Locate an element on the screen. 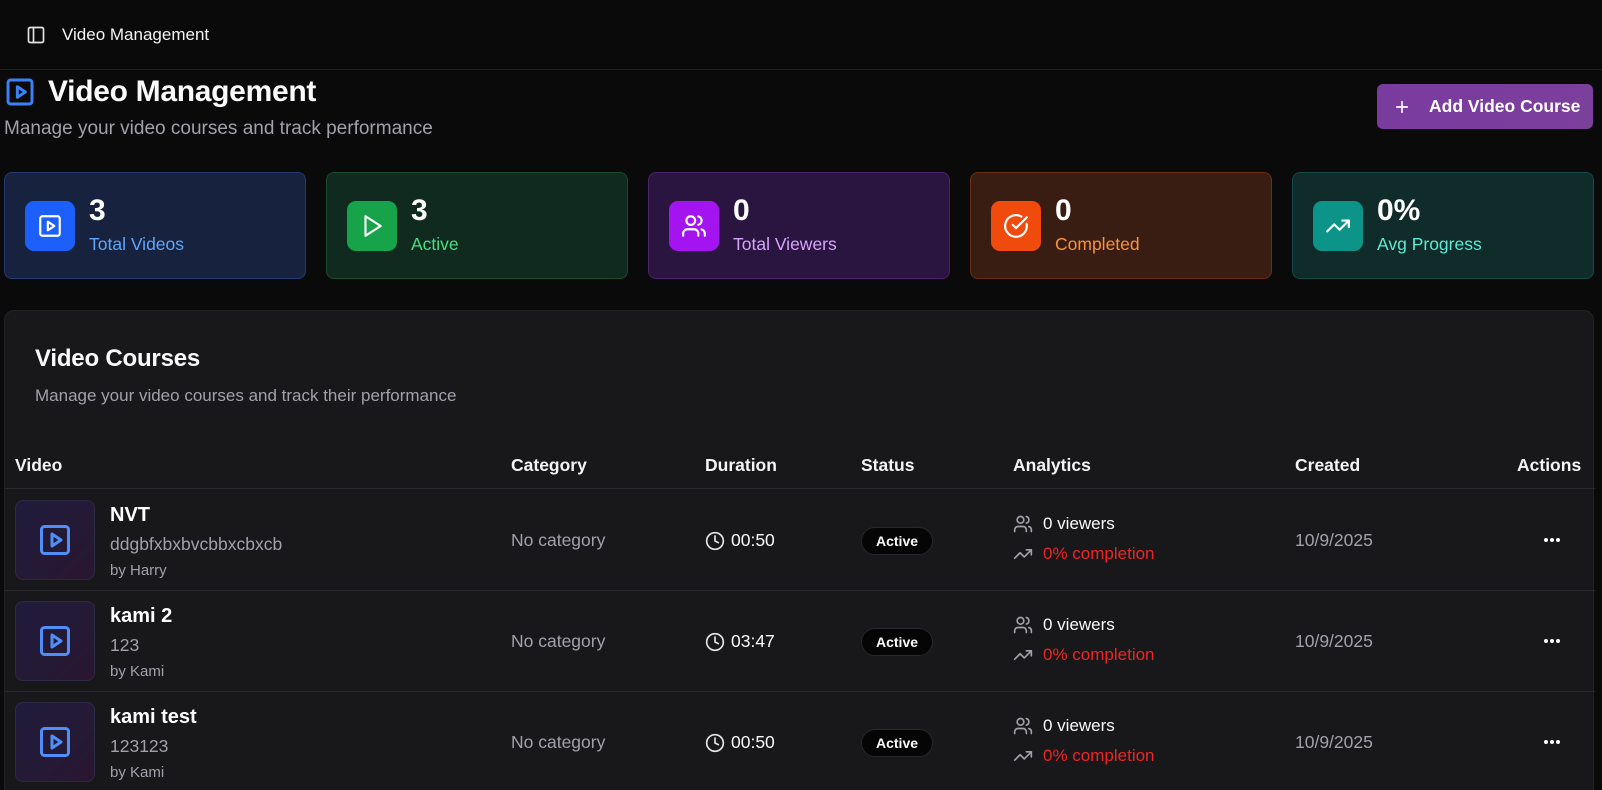  stat-label: Total Viewers is located at coordinates (785, 244).